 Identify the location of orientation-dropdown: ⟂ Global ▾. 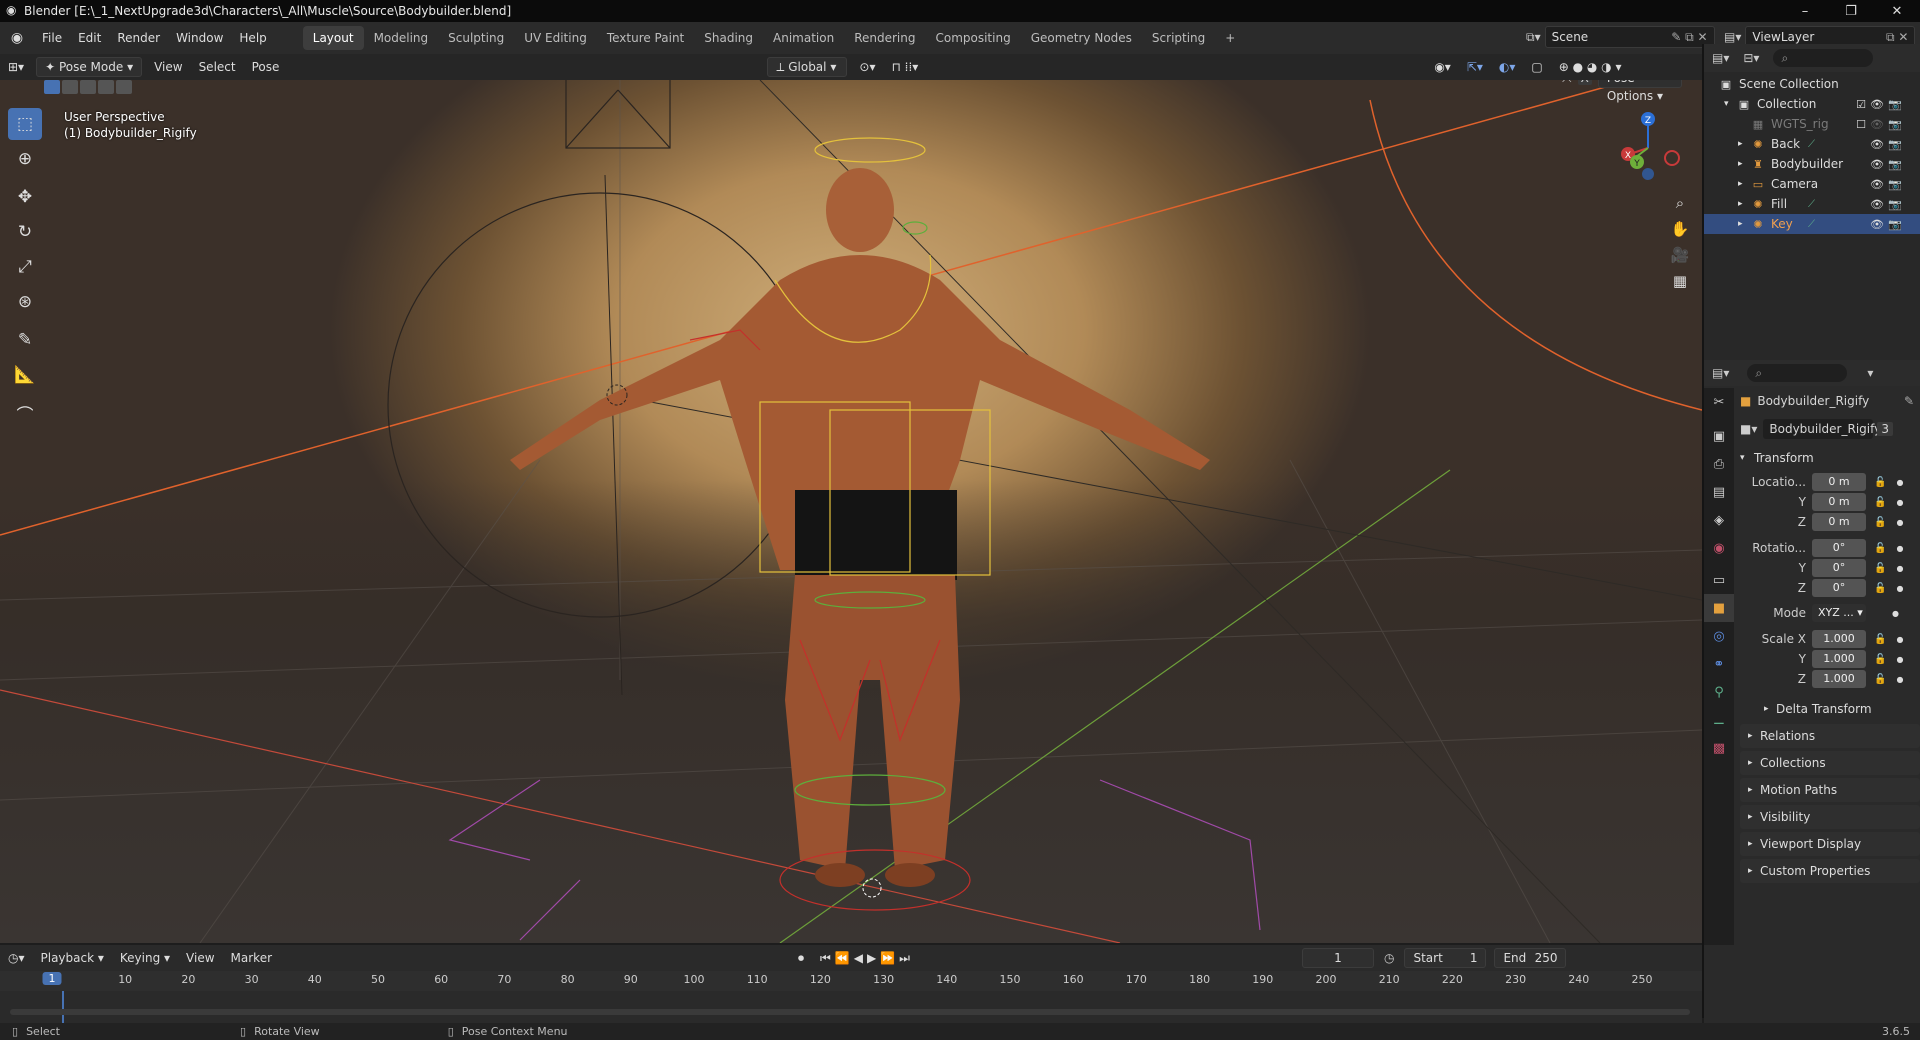
(807, 67).